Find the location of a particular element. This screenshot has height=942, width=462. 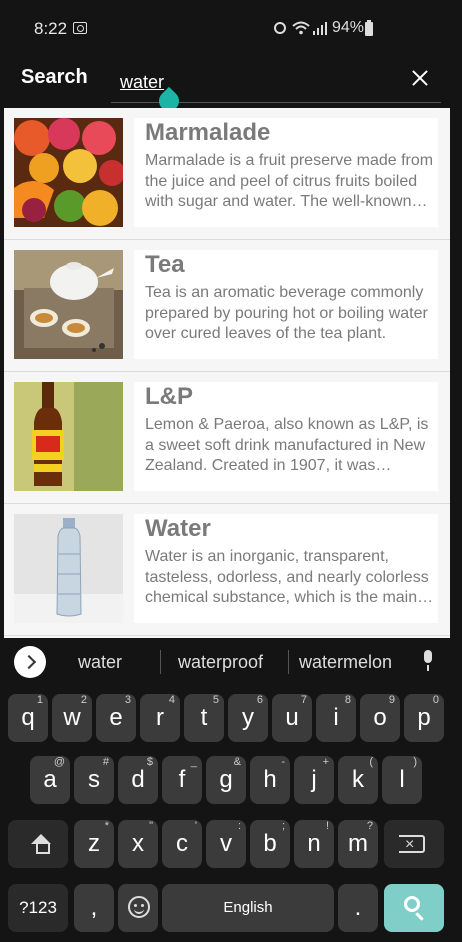

key-y: y6 is located at coordinates (248, 718).